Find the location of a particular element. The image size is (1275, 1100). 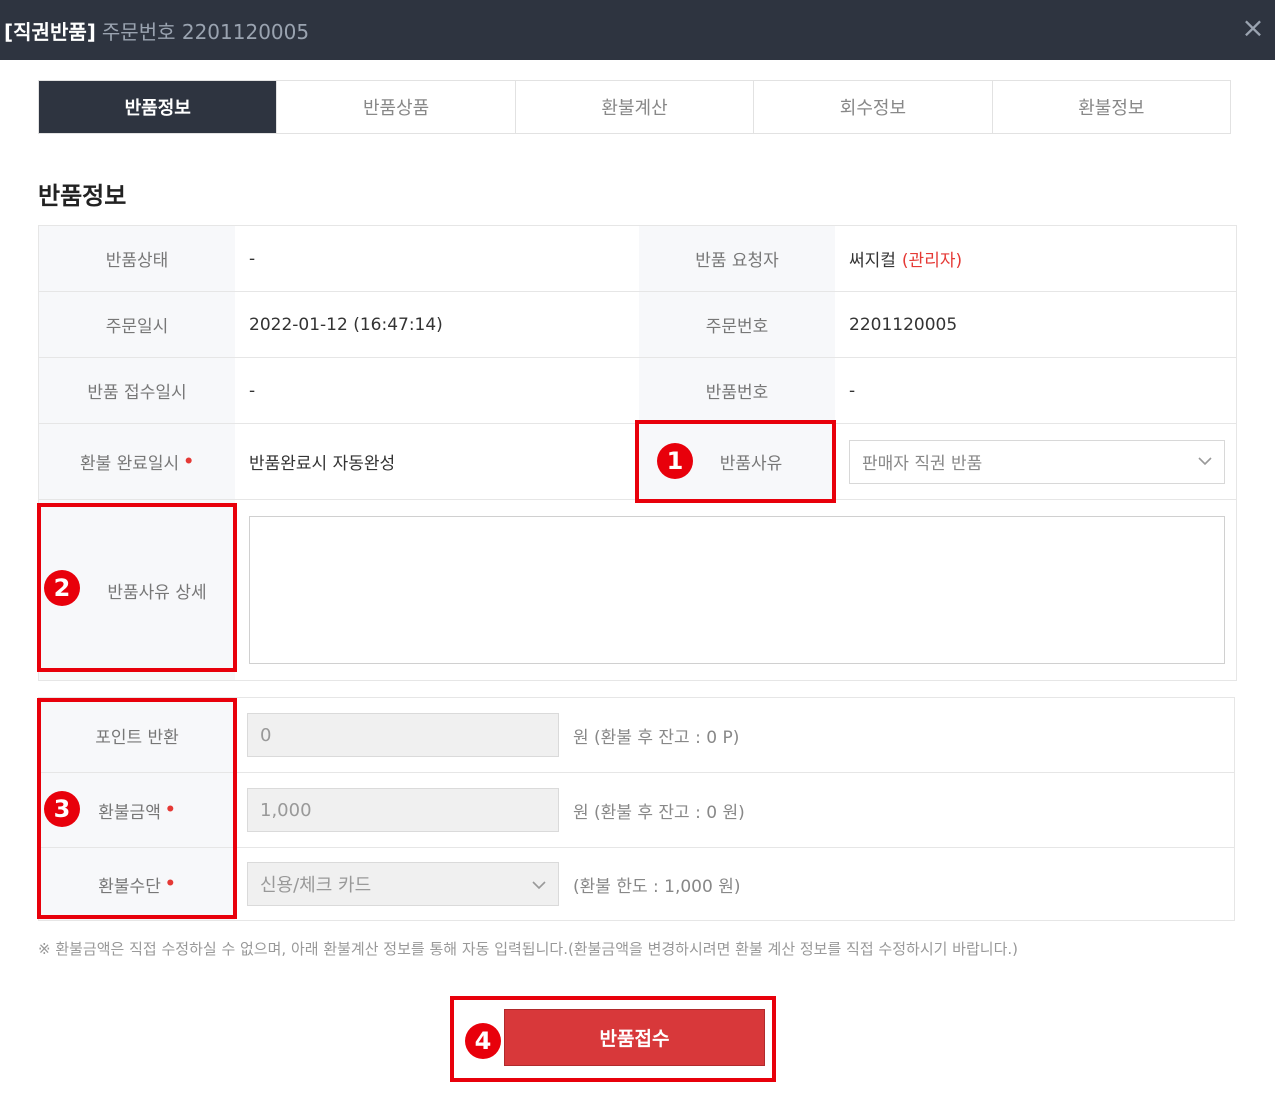

refund-amount-cell: 1,000 원 (환불 후 잔고 : 0 원) is located at coordinates (734, 810).